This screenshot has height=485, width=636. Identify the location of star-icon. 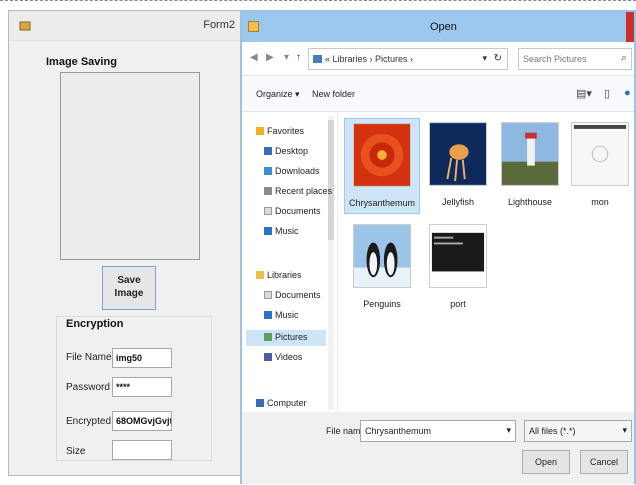
(260, 131).